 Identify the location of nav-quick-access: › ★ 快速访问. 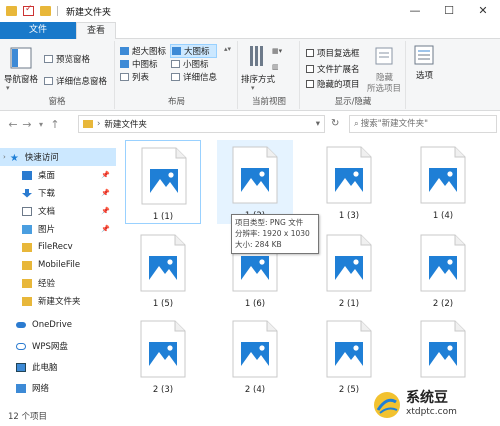
(58, 157).